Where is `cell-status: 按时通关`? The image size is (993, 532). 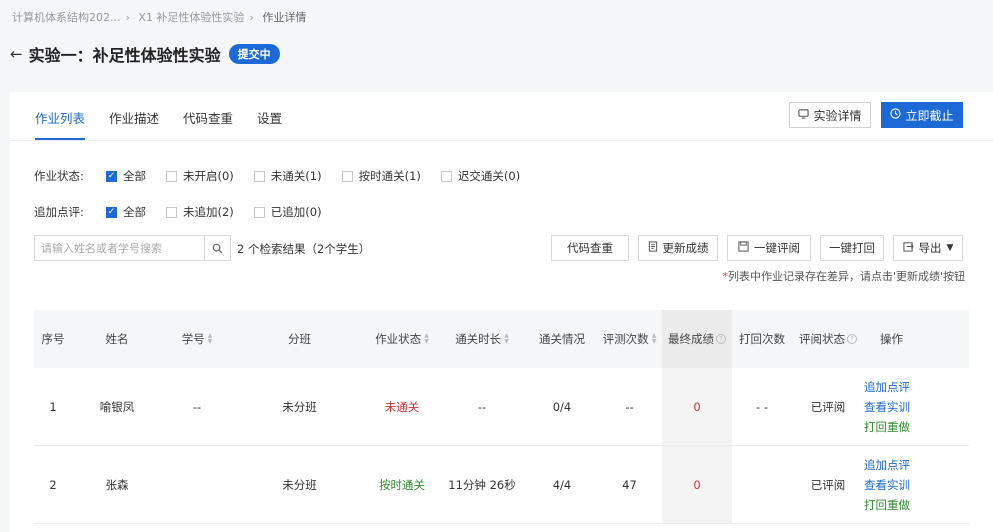
cell-status: 按时通关 is located at coordinates (402, 484).